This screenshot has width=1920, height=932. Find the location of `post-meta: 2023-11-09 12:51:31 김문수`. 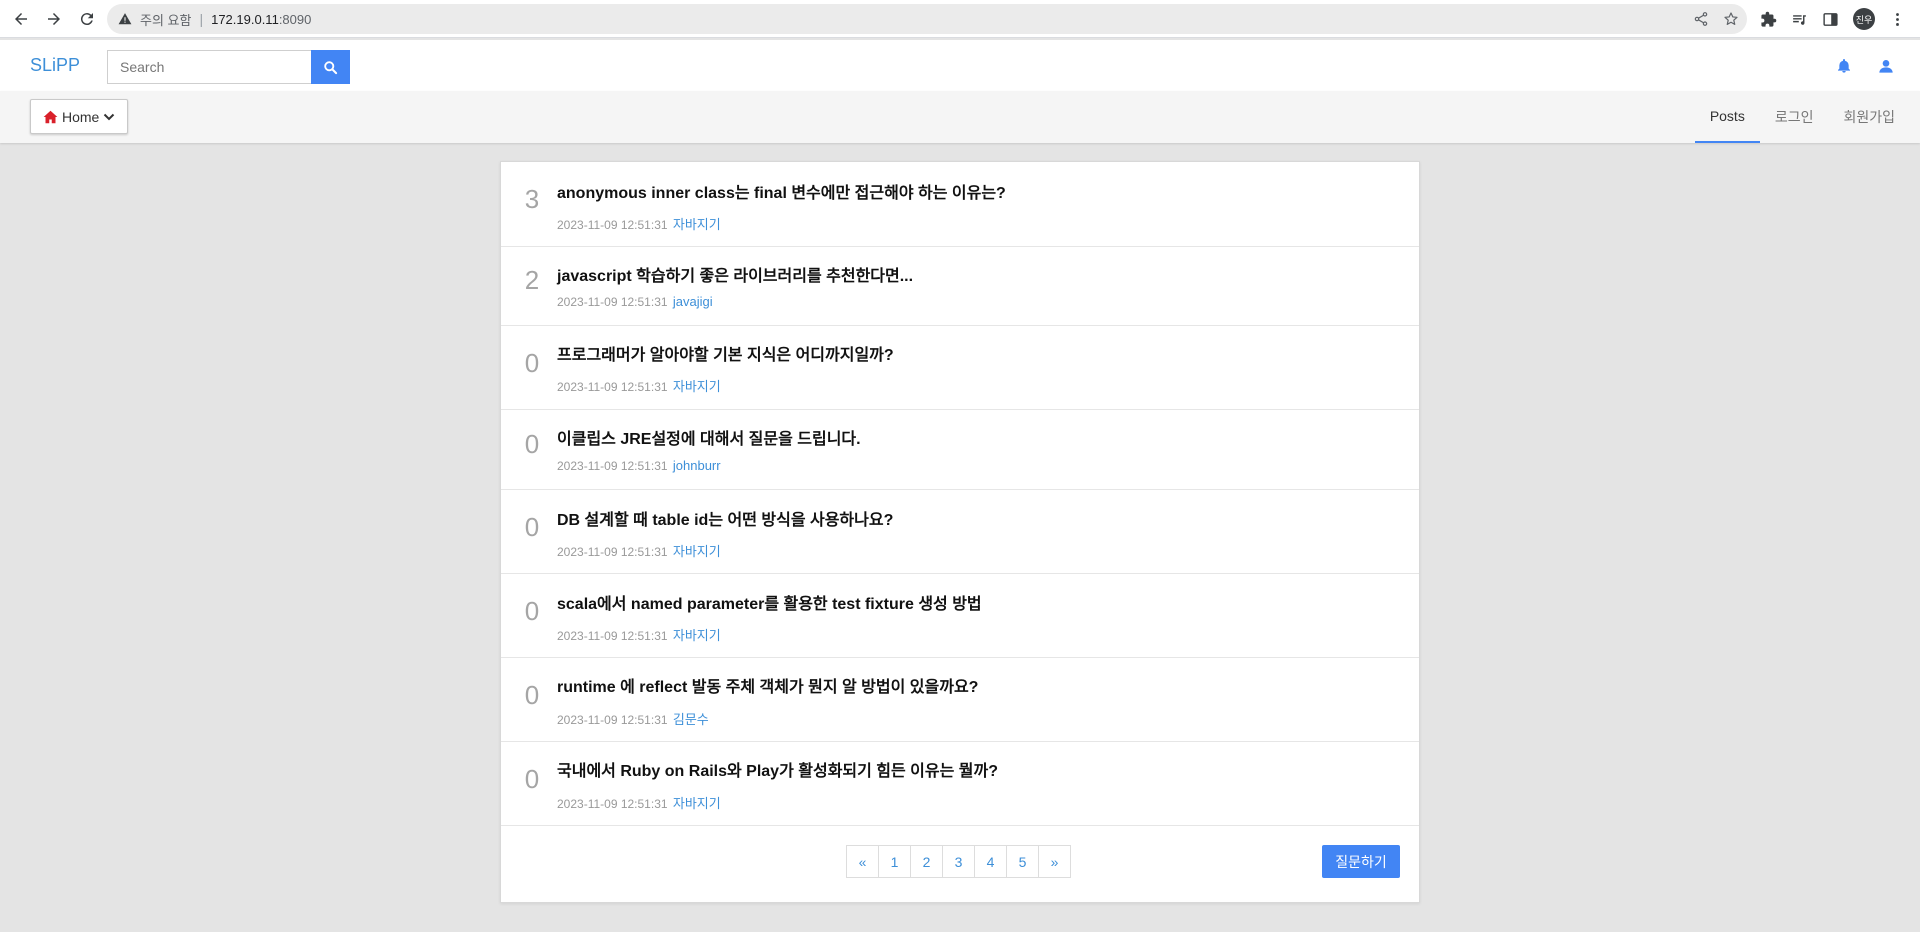

post-meta: 2023-11-09 12:51:31 김문수 is located at coordinates (633, 718).